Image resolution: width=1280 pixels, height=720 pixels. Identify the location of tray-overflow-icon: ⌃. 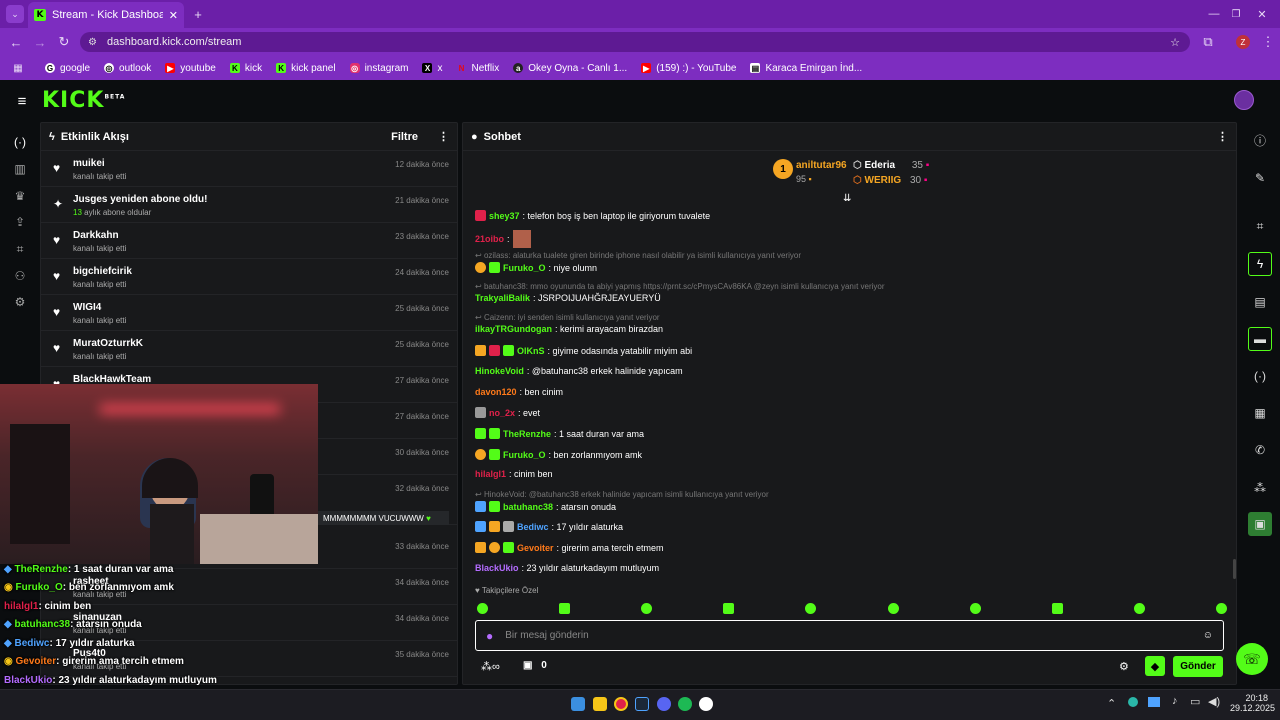
(1111, 703).